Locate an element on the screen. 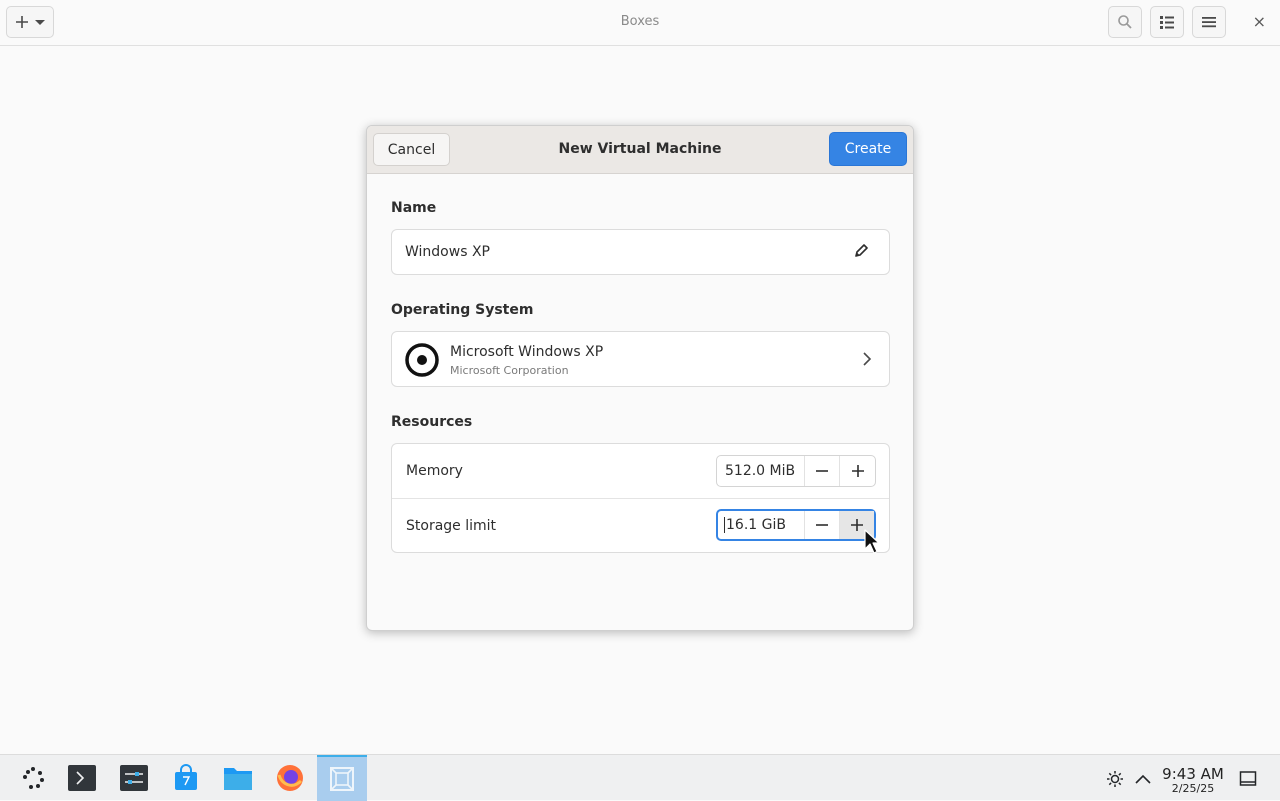 The height and width of the screenshot is (801, 1280). pencil-icon is located at coordinates (861, 253).